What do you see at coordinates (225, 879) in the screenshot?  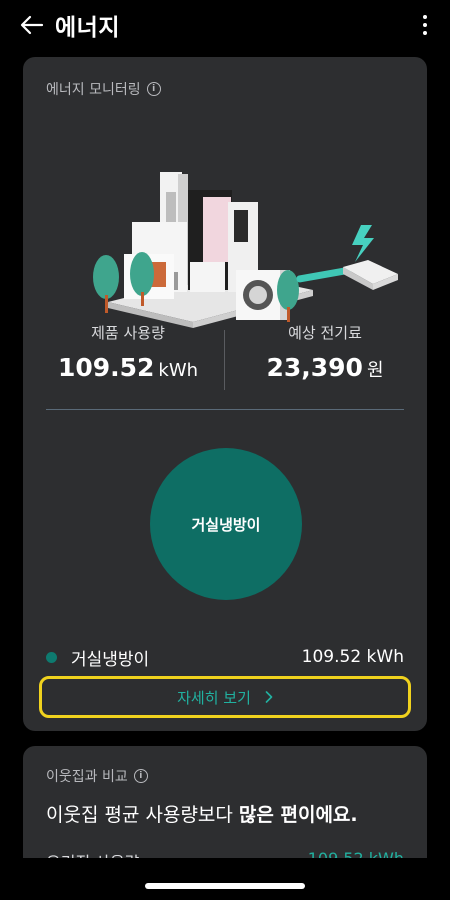 I see `bottom-nav-area` at bounding box center [225, 879].